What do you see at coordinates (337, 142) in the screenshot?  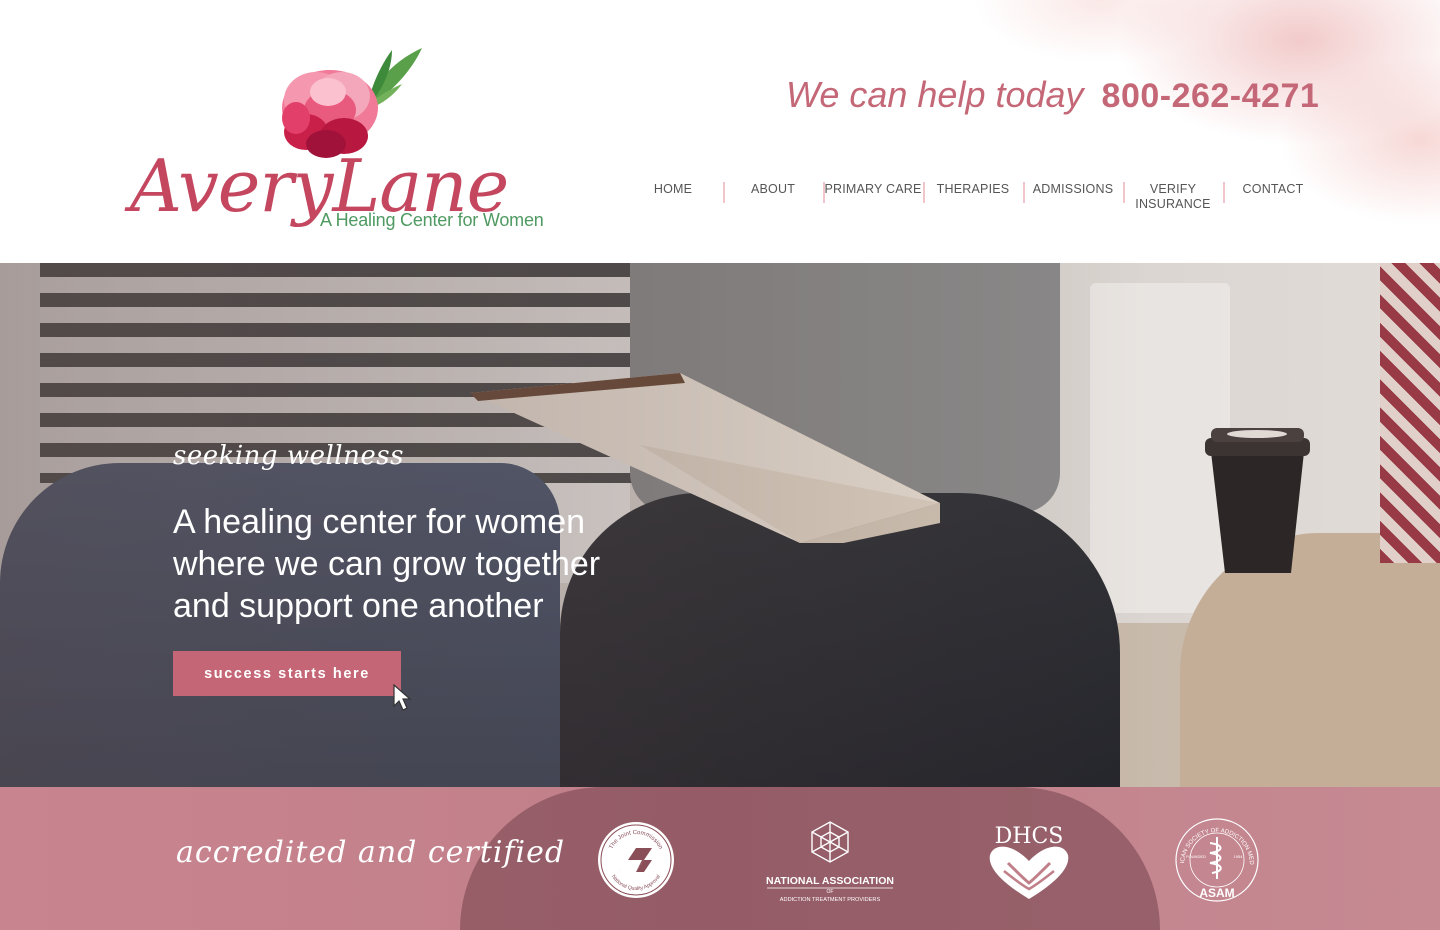 I see `site-logo: AveryLane A Healing Center for Women` at bounding box center [337, 142].